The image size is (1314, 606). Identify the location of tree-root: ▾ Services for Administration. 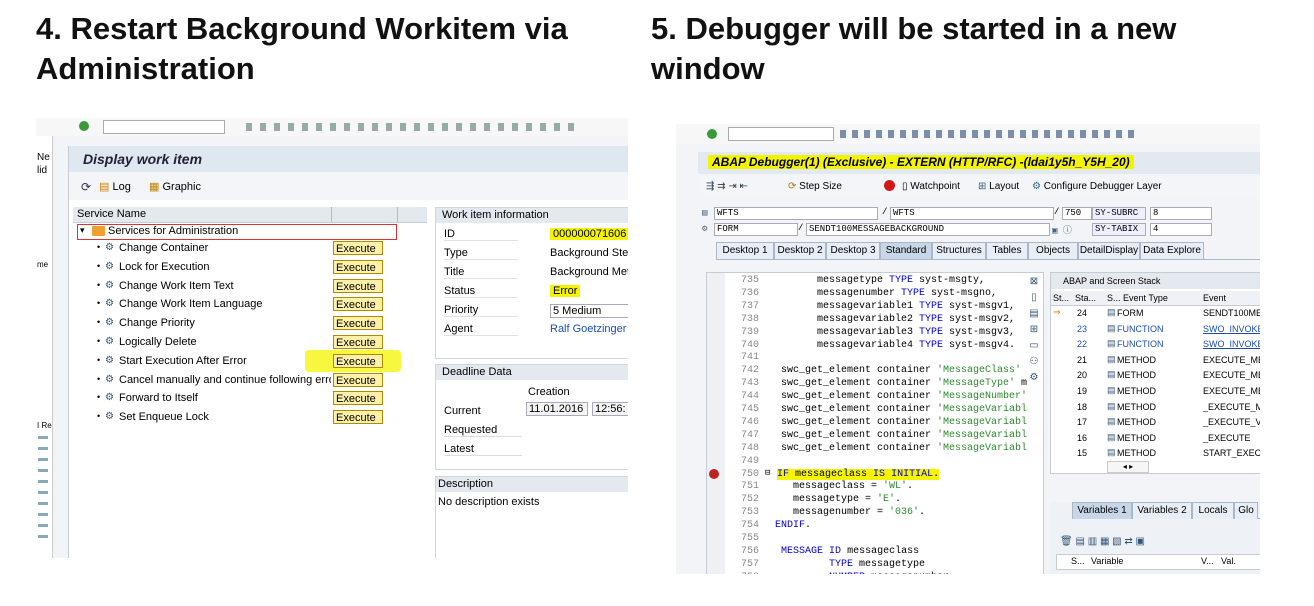
(237, 232).